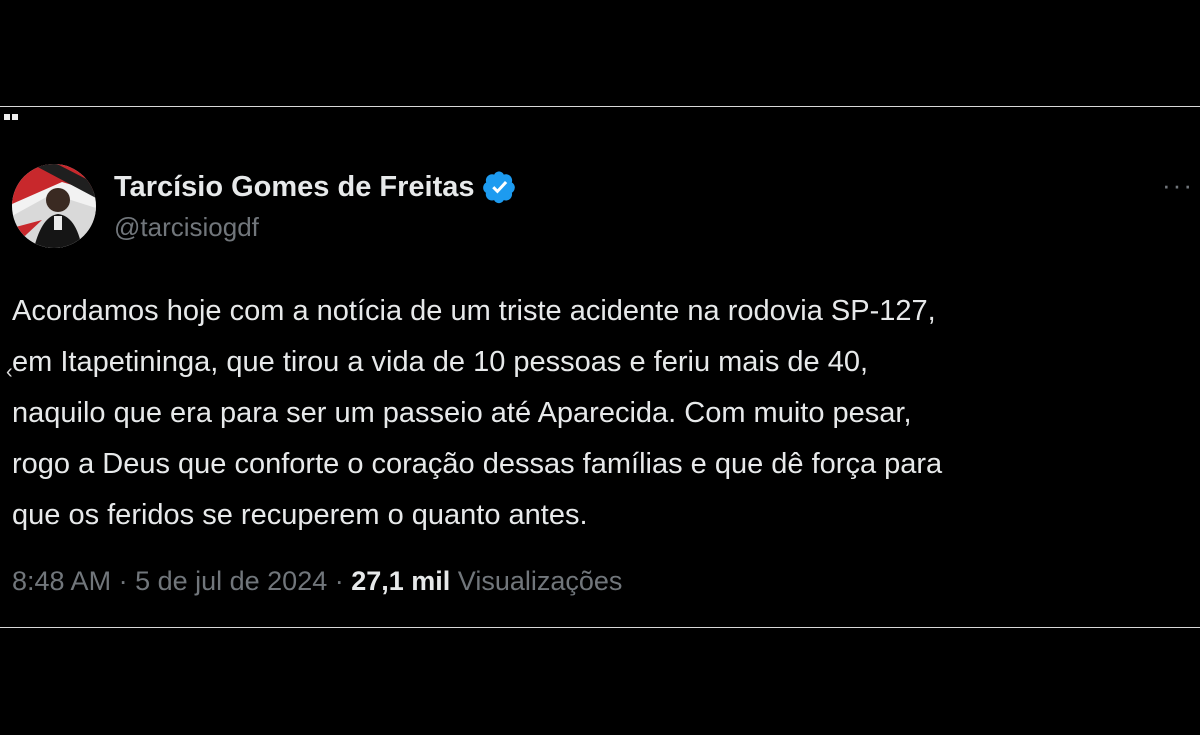 This screenshot has width=1200, height=735. What do you see at coordinates (498, 187) in the screenshot?
I see `verified-badge-icon` at bounding box center [498, 187].